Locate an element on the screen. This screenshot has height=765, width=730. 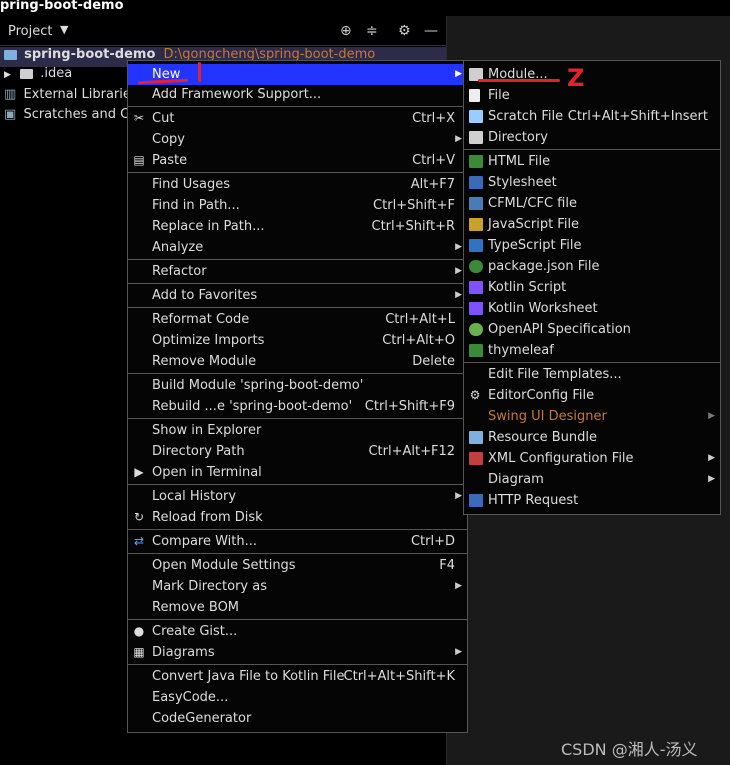
submenu-javascript: JavaScript File is located at coordinates (592, 224).